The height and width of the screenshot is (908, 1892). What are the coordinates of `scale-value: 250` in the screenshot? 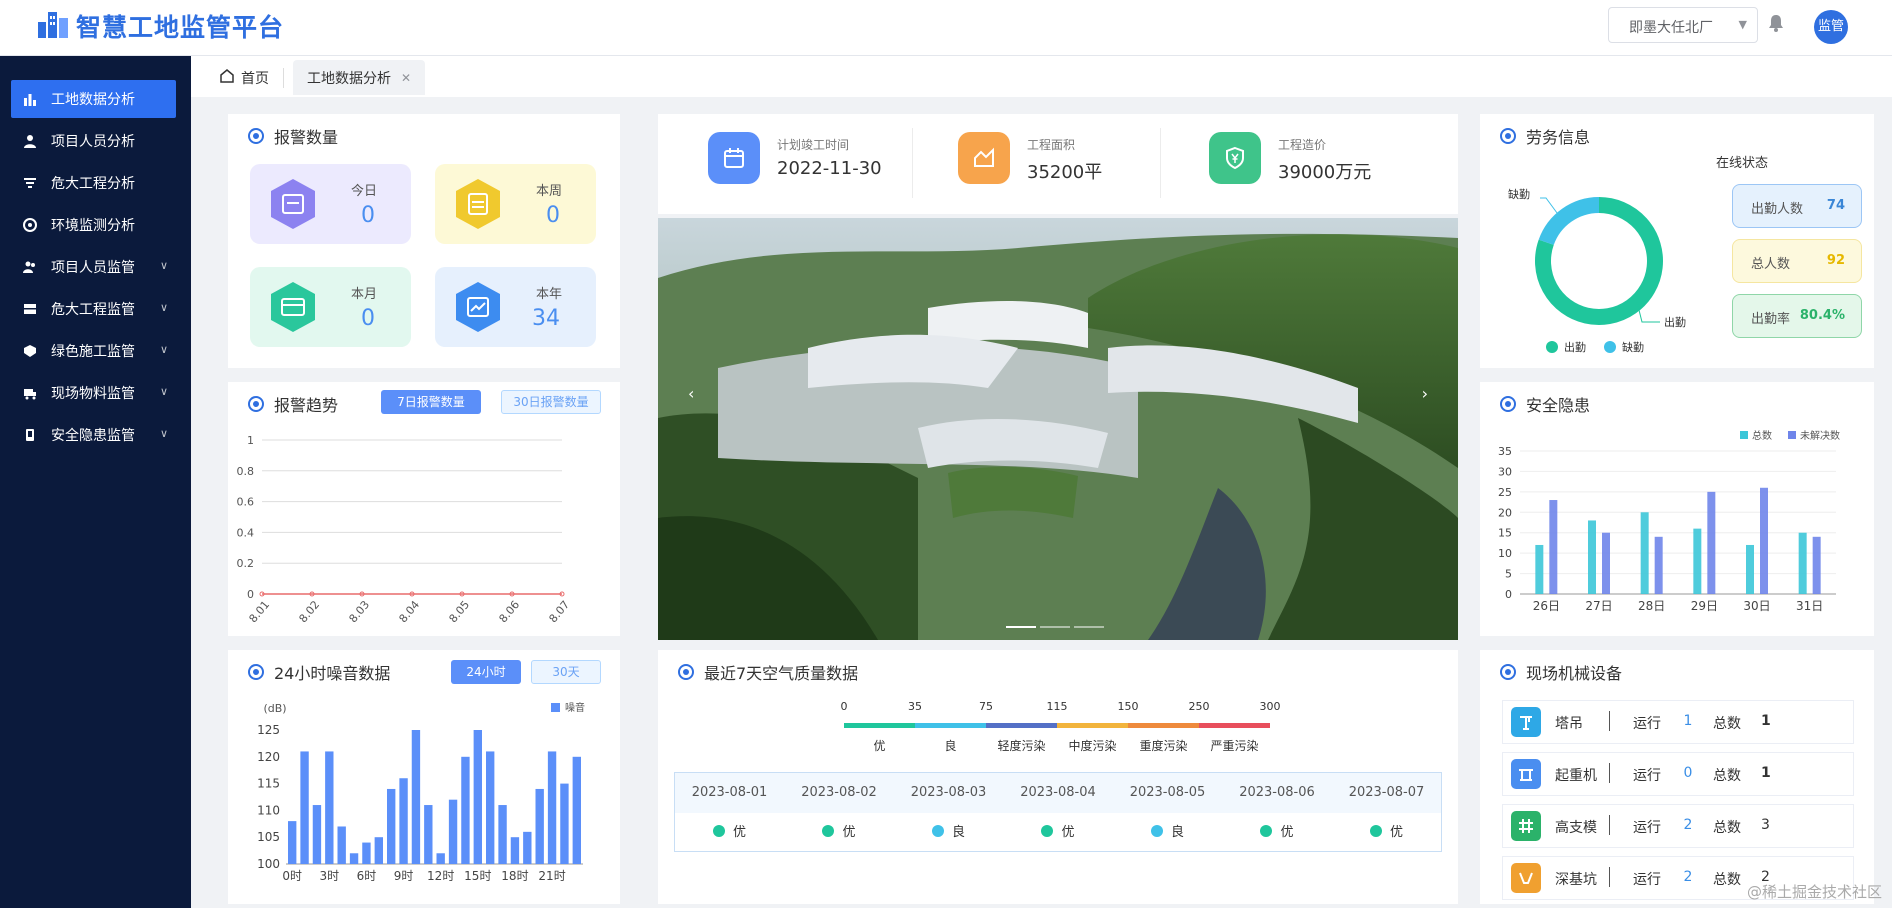 It's located at (1199, 706).